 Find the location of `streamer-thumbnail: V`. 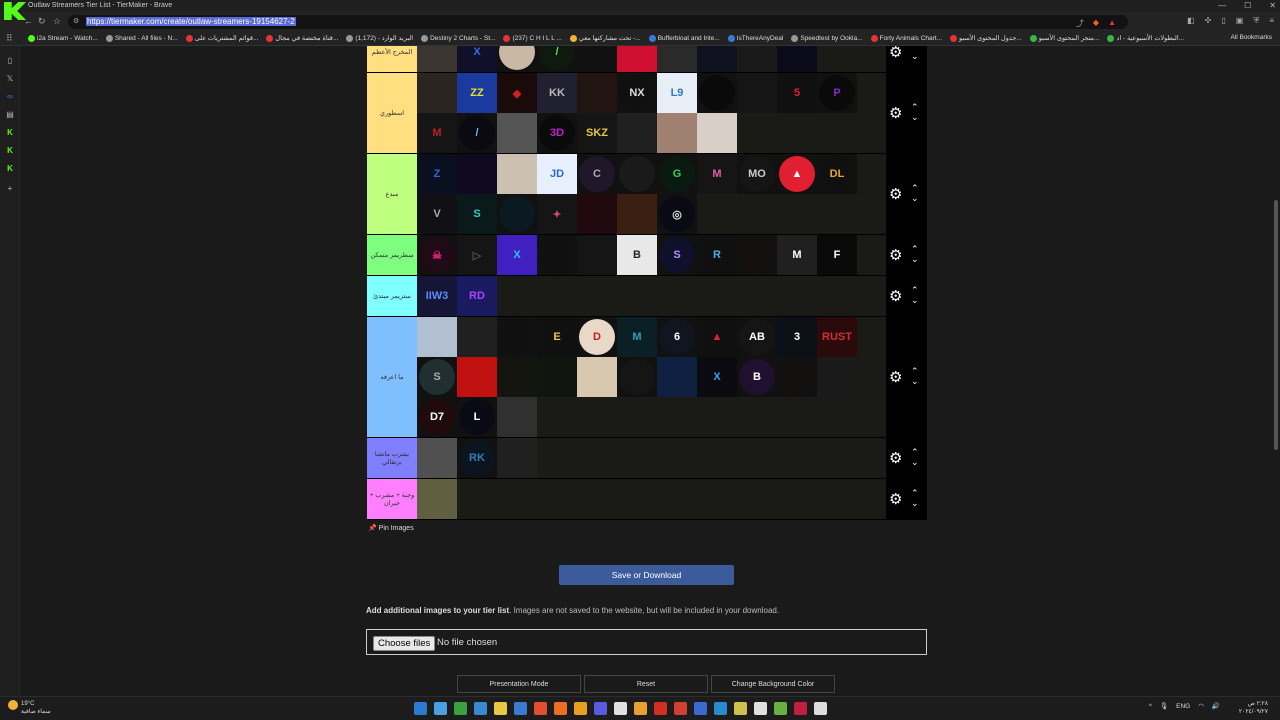

streamer-thumbnail: V is located at coordinates (437, 214).